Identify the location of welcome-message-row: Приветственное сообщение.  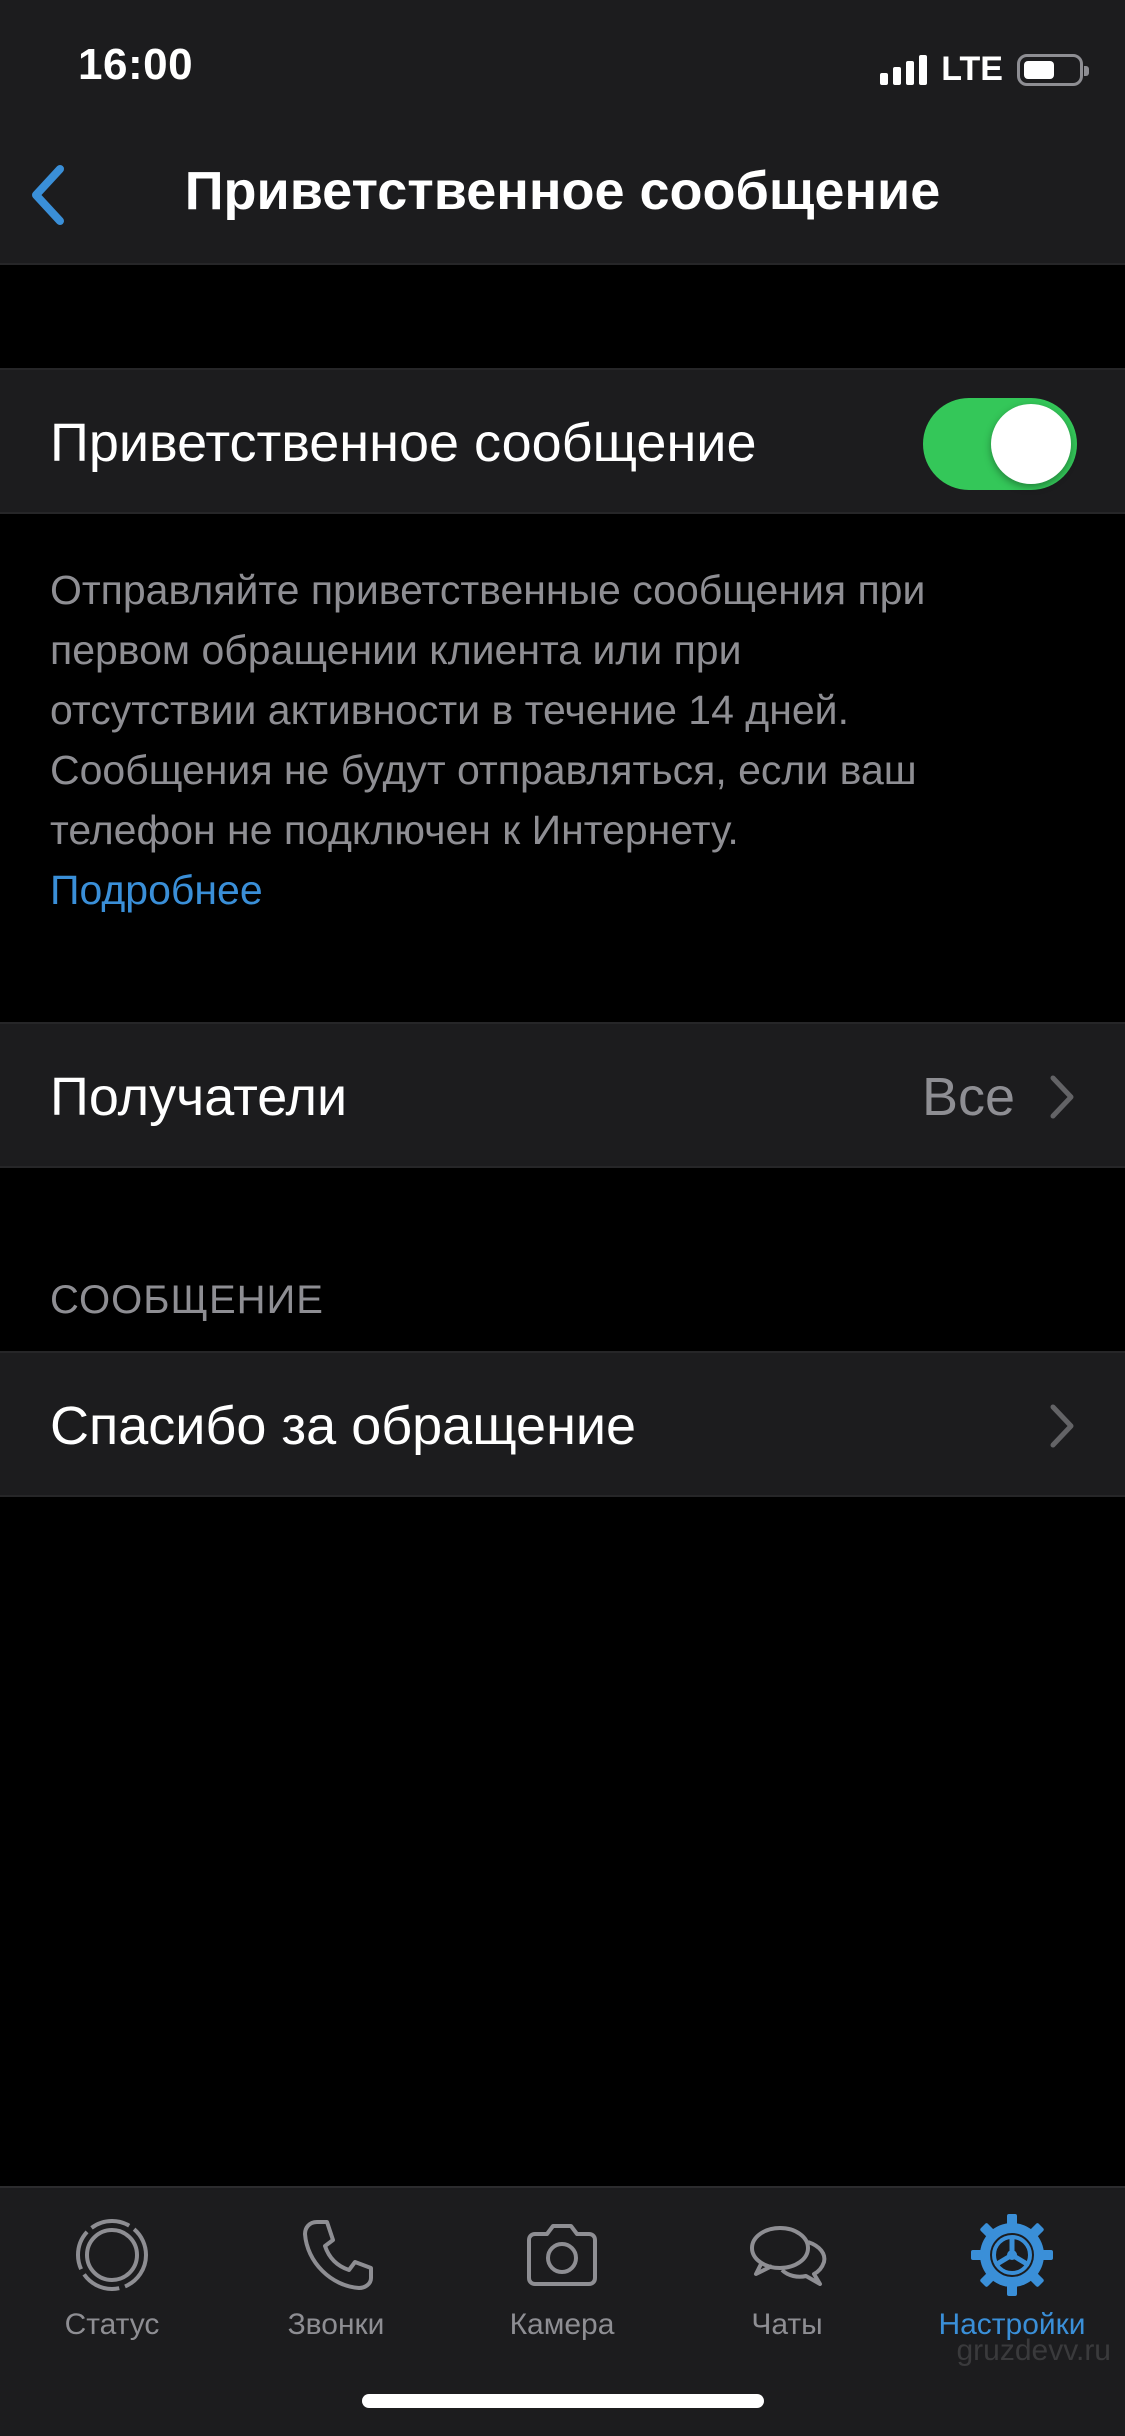
(562, 441).